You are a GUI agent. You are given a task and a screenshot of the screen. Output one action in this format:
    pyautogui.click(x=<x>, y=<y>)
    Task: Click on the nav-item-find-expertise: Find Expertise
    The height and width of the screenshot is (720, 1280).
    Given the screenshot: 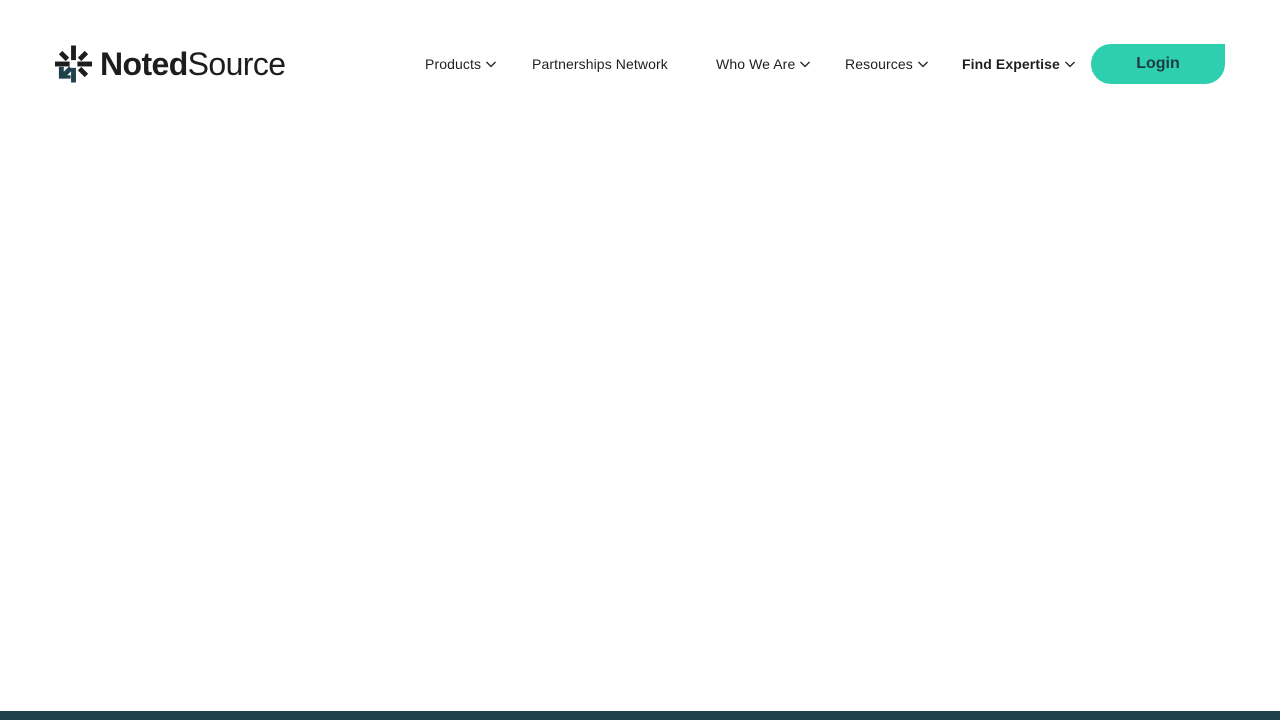 What is the action you would take?
    pyautogui.click(x=1019, y=64)
    